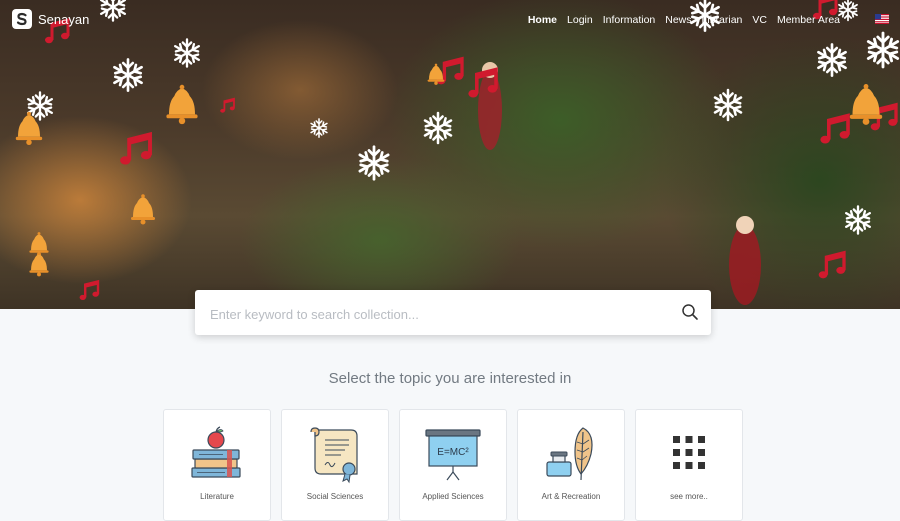 This screenshot has height=521, width=900. Describe the element at coordinates (580, 20) in the screenshot. I see `nav-login: Login` at that location.